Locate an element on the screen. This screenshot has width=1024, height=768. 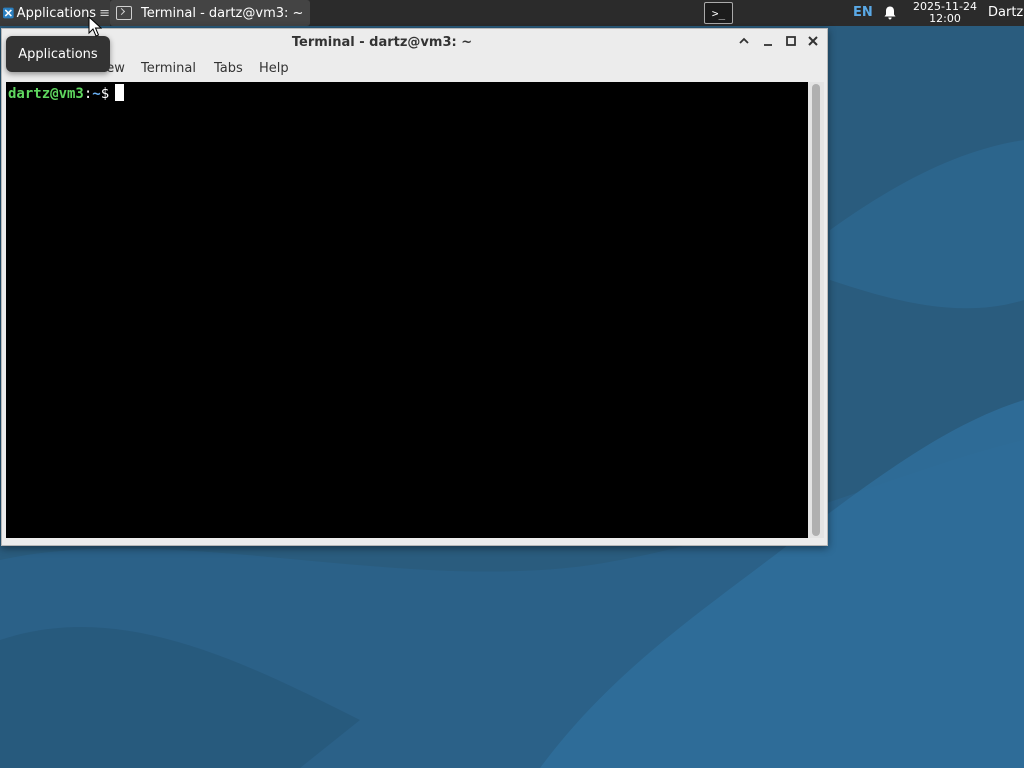
close-button is located at coordinates (813, 43).